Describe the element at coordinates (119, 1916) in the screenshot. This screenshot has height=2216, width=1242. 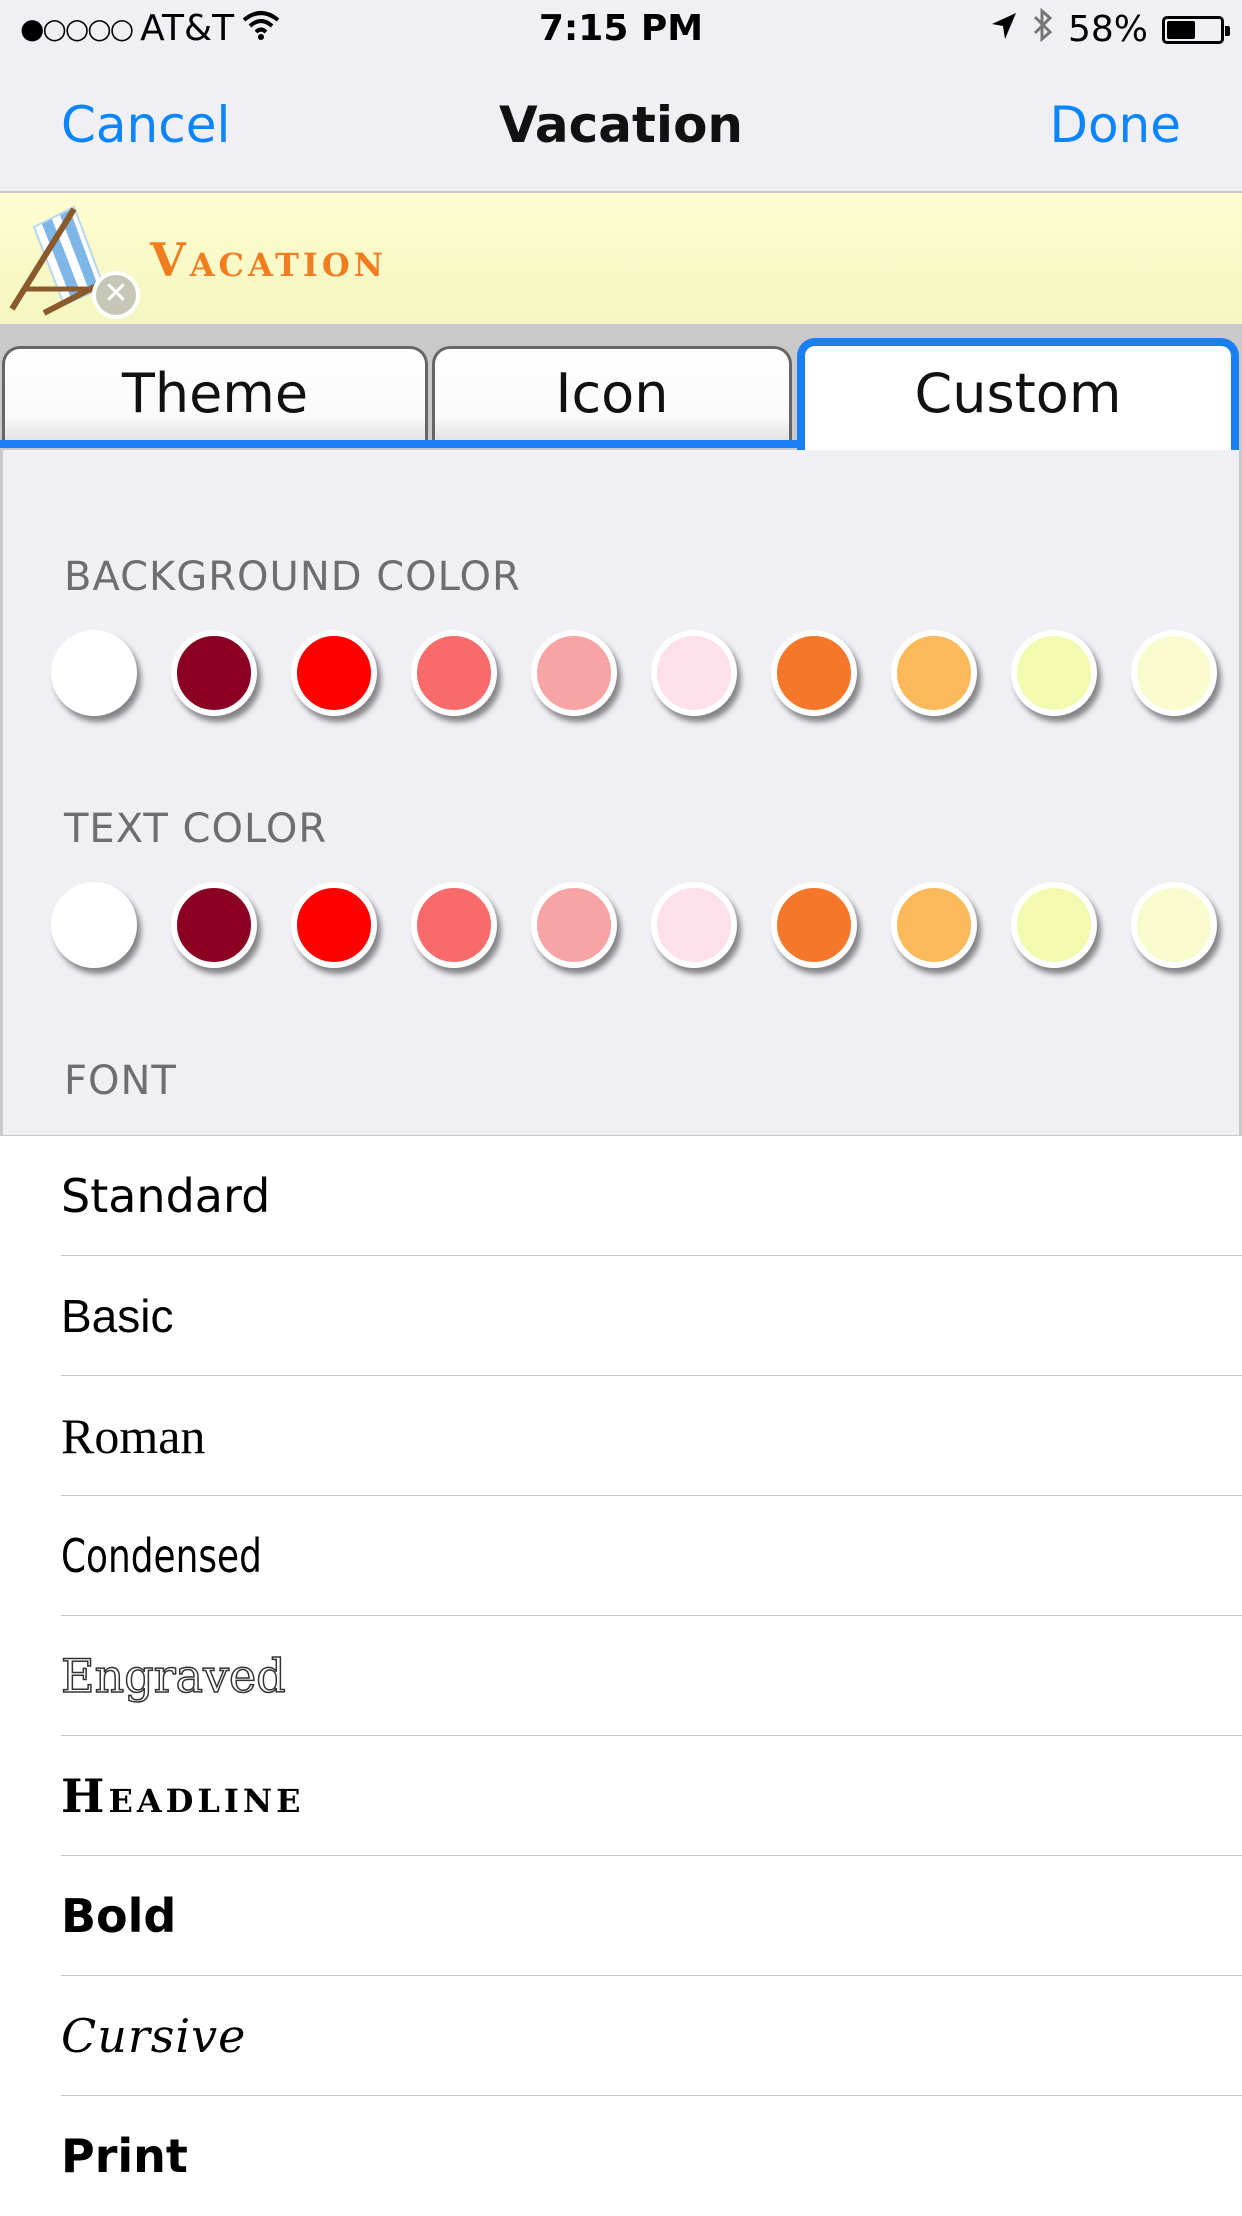
I see `font-option-label: Bold` at that location.